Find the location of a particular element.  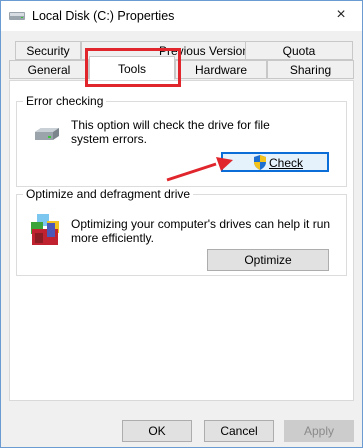

error-checking-title: Error checking is located at coordinates (65, 101).